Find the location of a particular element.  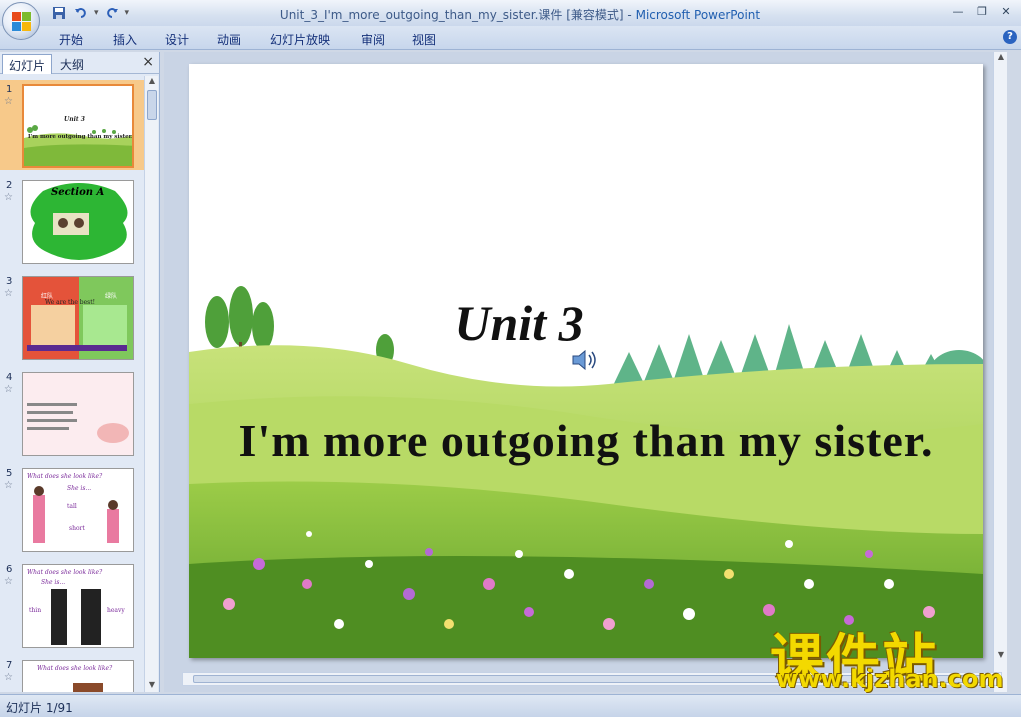

slide-subtitle: I'm more outgoing than my sister. is located at coordinates (586, 440).